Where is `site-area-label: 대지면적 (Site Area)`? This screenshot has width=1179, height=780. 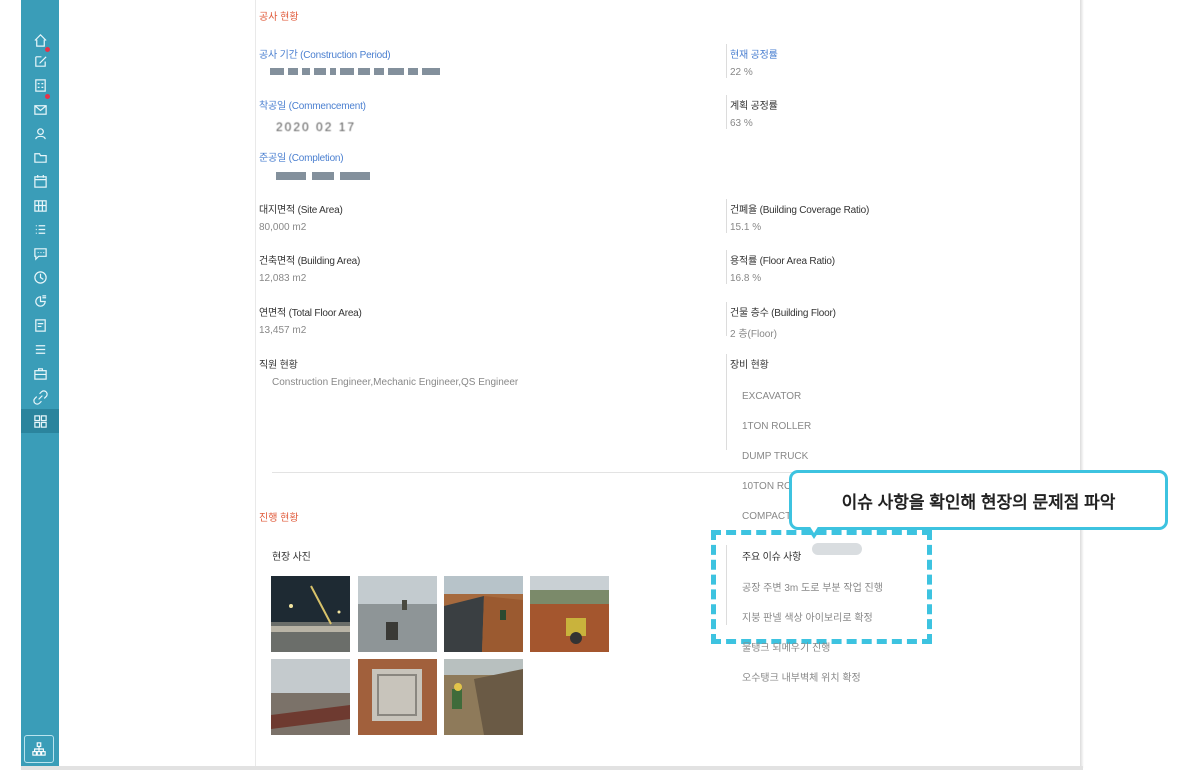
site-area-label: 대지면적 (Site Area) is located at coordinates (301, 210).